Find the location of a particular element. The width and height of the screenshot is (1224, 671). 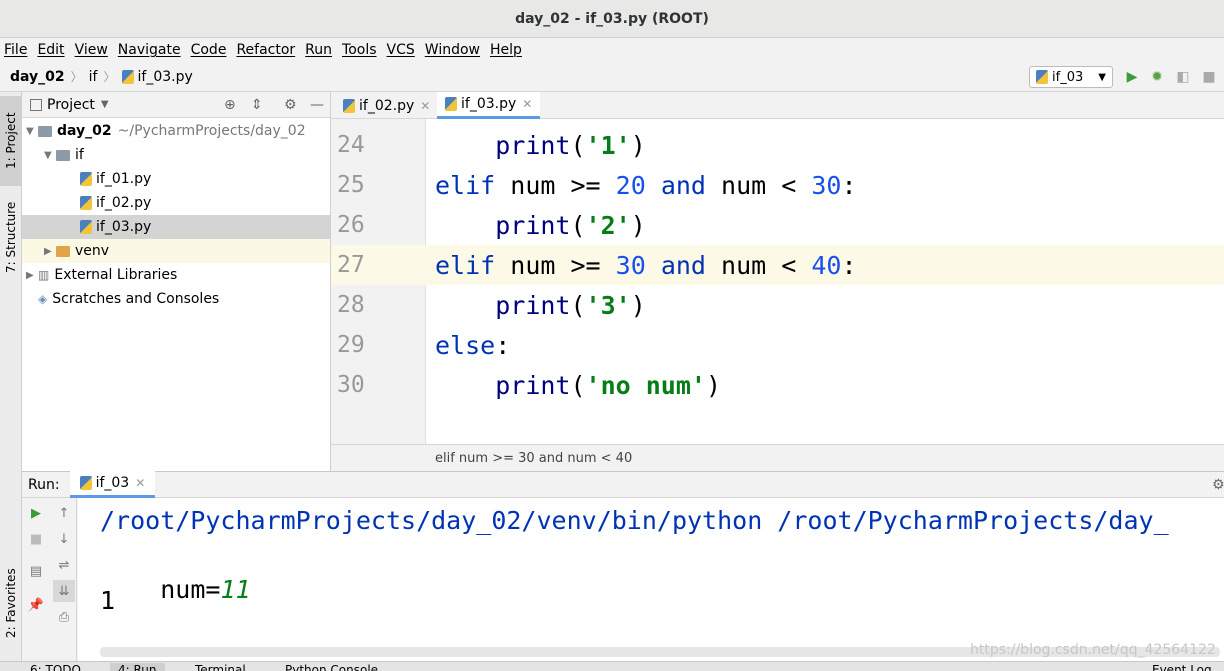

rerun-icon: ▶ is located at coordinates (36, 513).